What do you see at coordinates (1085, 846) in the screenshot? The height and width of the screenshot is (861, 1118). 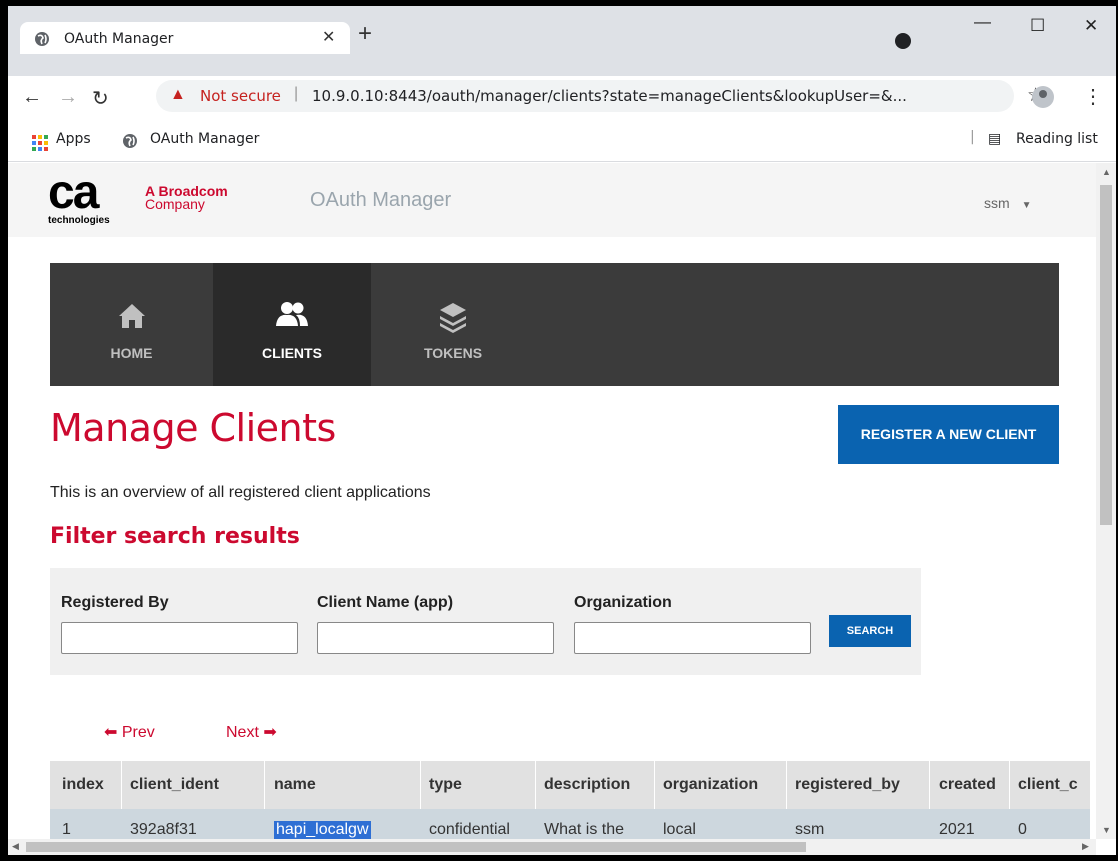 I see `scroll-right-icon: ▶` at bounding box center [1085, 846].